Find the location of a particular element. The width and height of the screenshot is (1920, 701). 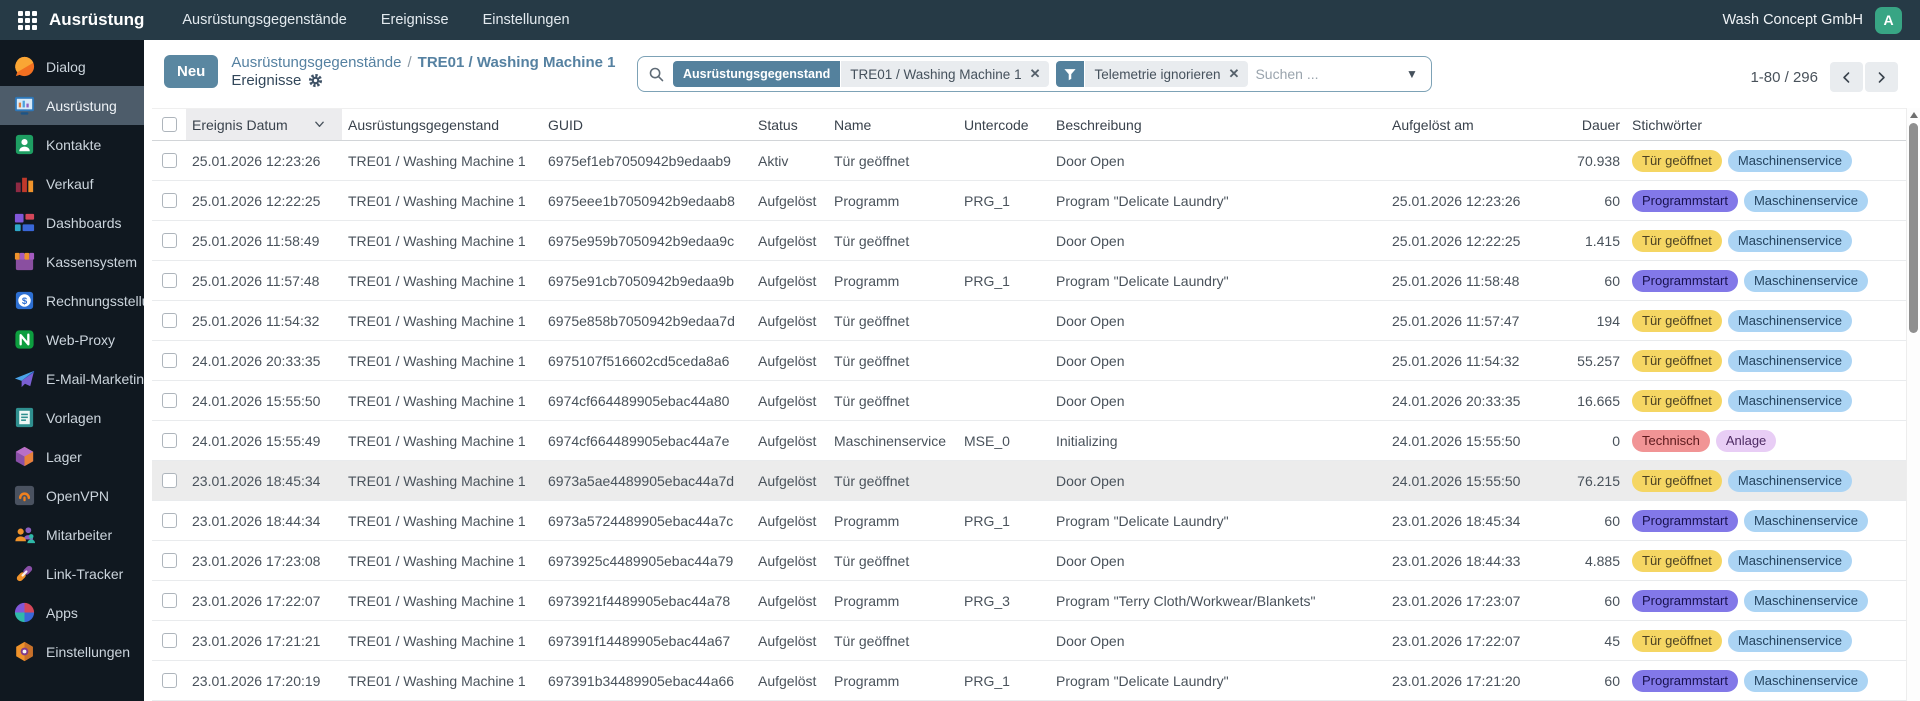

column-header-aufg: Aufgelöst am is located at coordinates (1476, 124).